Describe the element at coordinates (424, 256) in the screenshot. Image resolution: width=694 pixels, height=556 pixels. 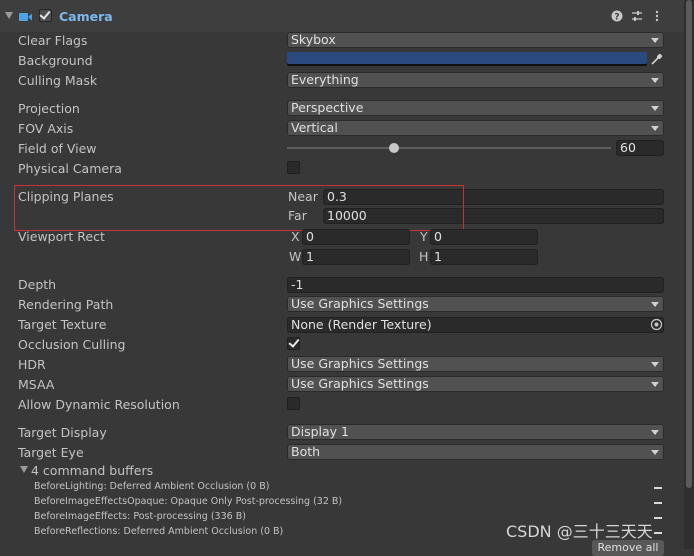
I see `viewport-h-label: H` at that location.